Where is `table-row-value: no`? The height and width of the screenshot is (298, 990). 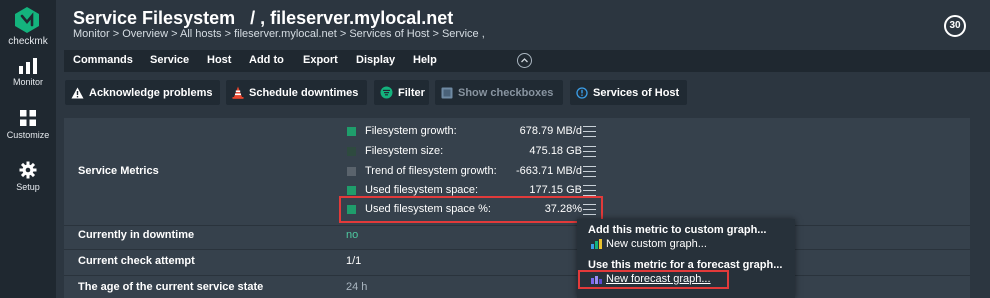 table-row-value: no is located at coordinates (352, 235).